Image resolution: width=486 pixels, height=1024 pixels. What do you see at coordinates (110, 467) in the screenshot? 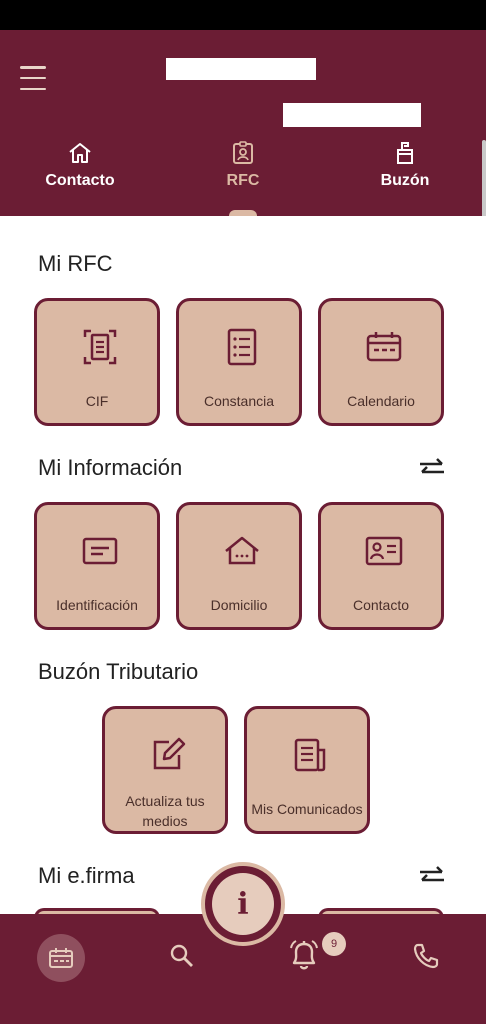
I see `section-title-informacion: Mi Información` at bounding box center [110, 467].